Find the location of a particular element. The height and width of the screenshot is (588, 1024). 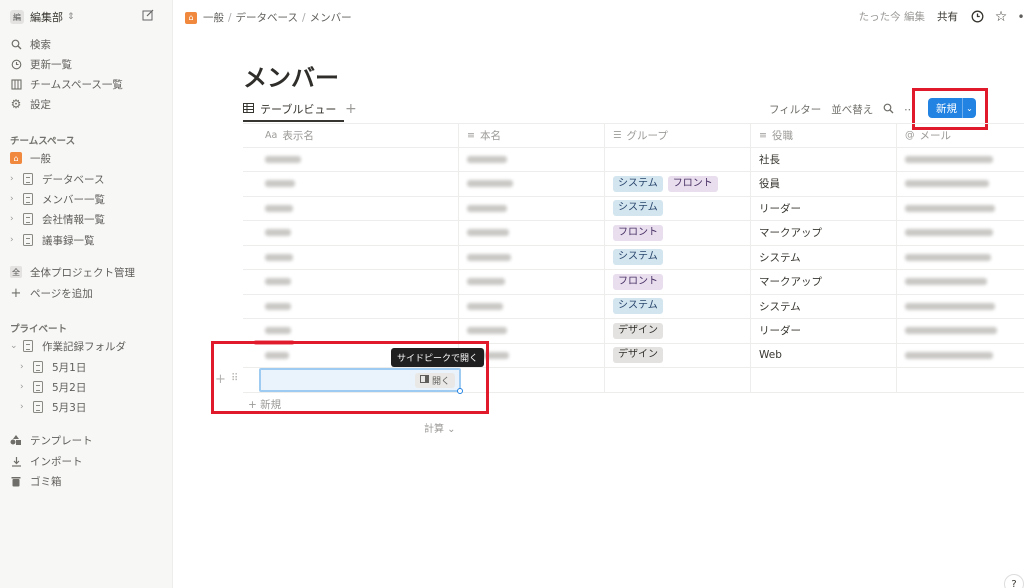

table-row: デザイン リーダー is located at coordinates (633, 331).